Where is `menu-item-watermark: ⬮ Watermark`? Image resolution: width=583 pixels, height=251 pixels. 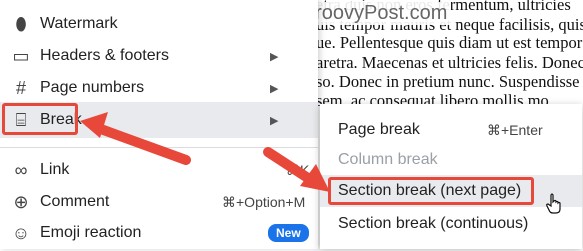 menu-item-watermark: ⬮ Watermark is located at coordinates (159, 24).